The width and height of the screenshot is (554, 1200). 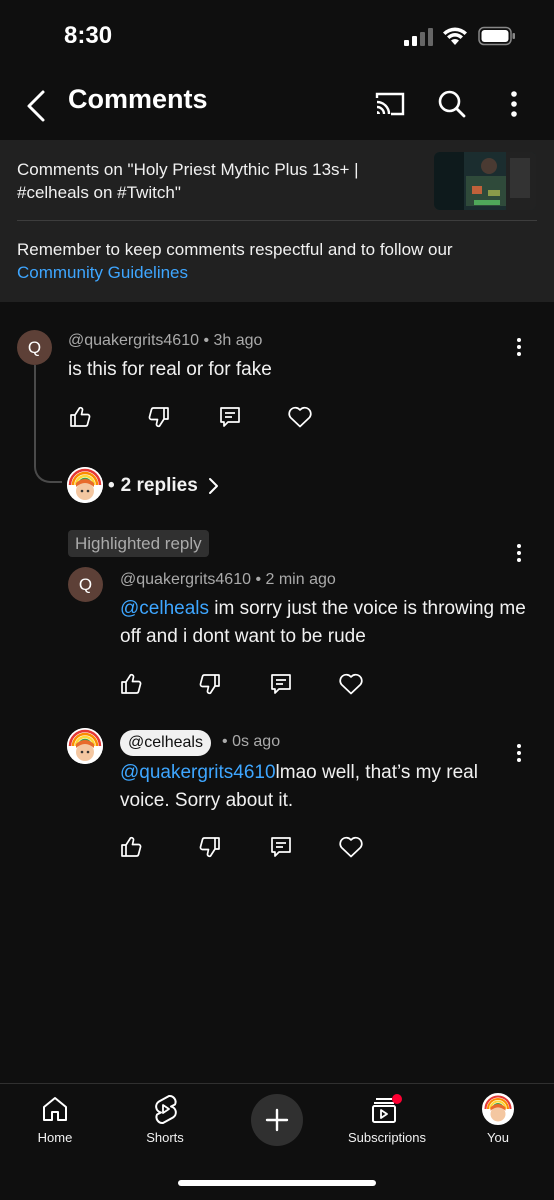 What do you see at coordinates (138, 99) in the screenshot?
I see `page-title: Comments` at bounding box center [138, 99].